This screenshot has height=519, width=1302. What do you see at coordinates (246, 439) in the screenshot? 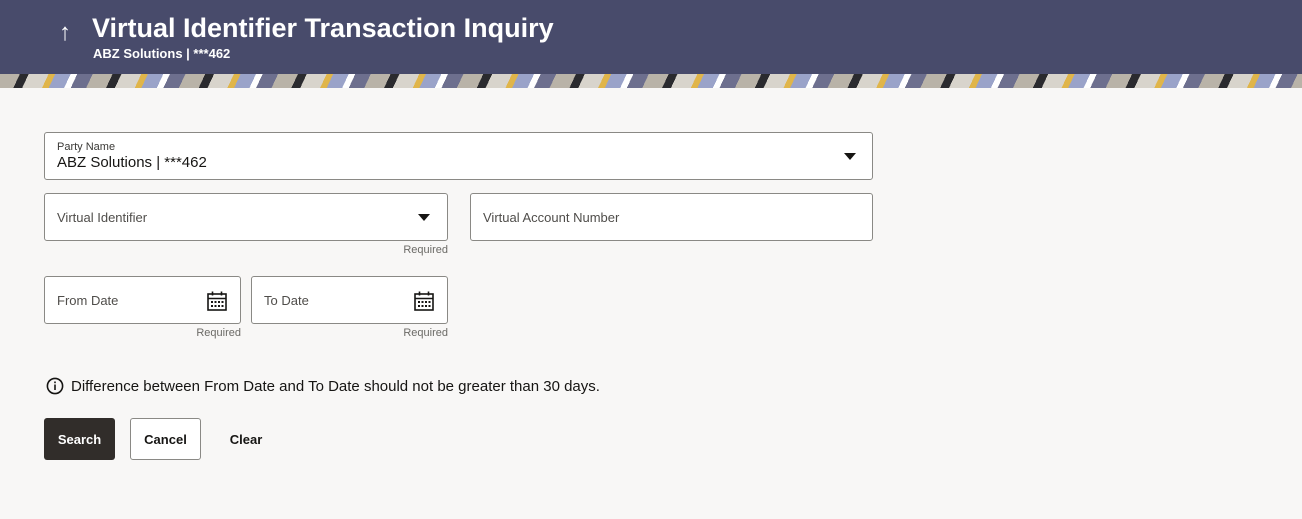
I see `clear-button: Clear` at bounding box center [246, 439].